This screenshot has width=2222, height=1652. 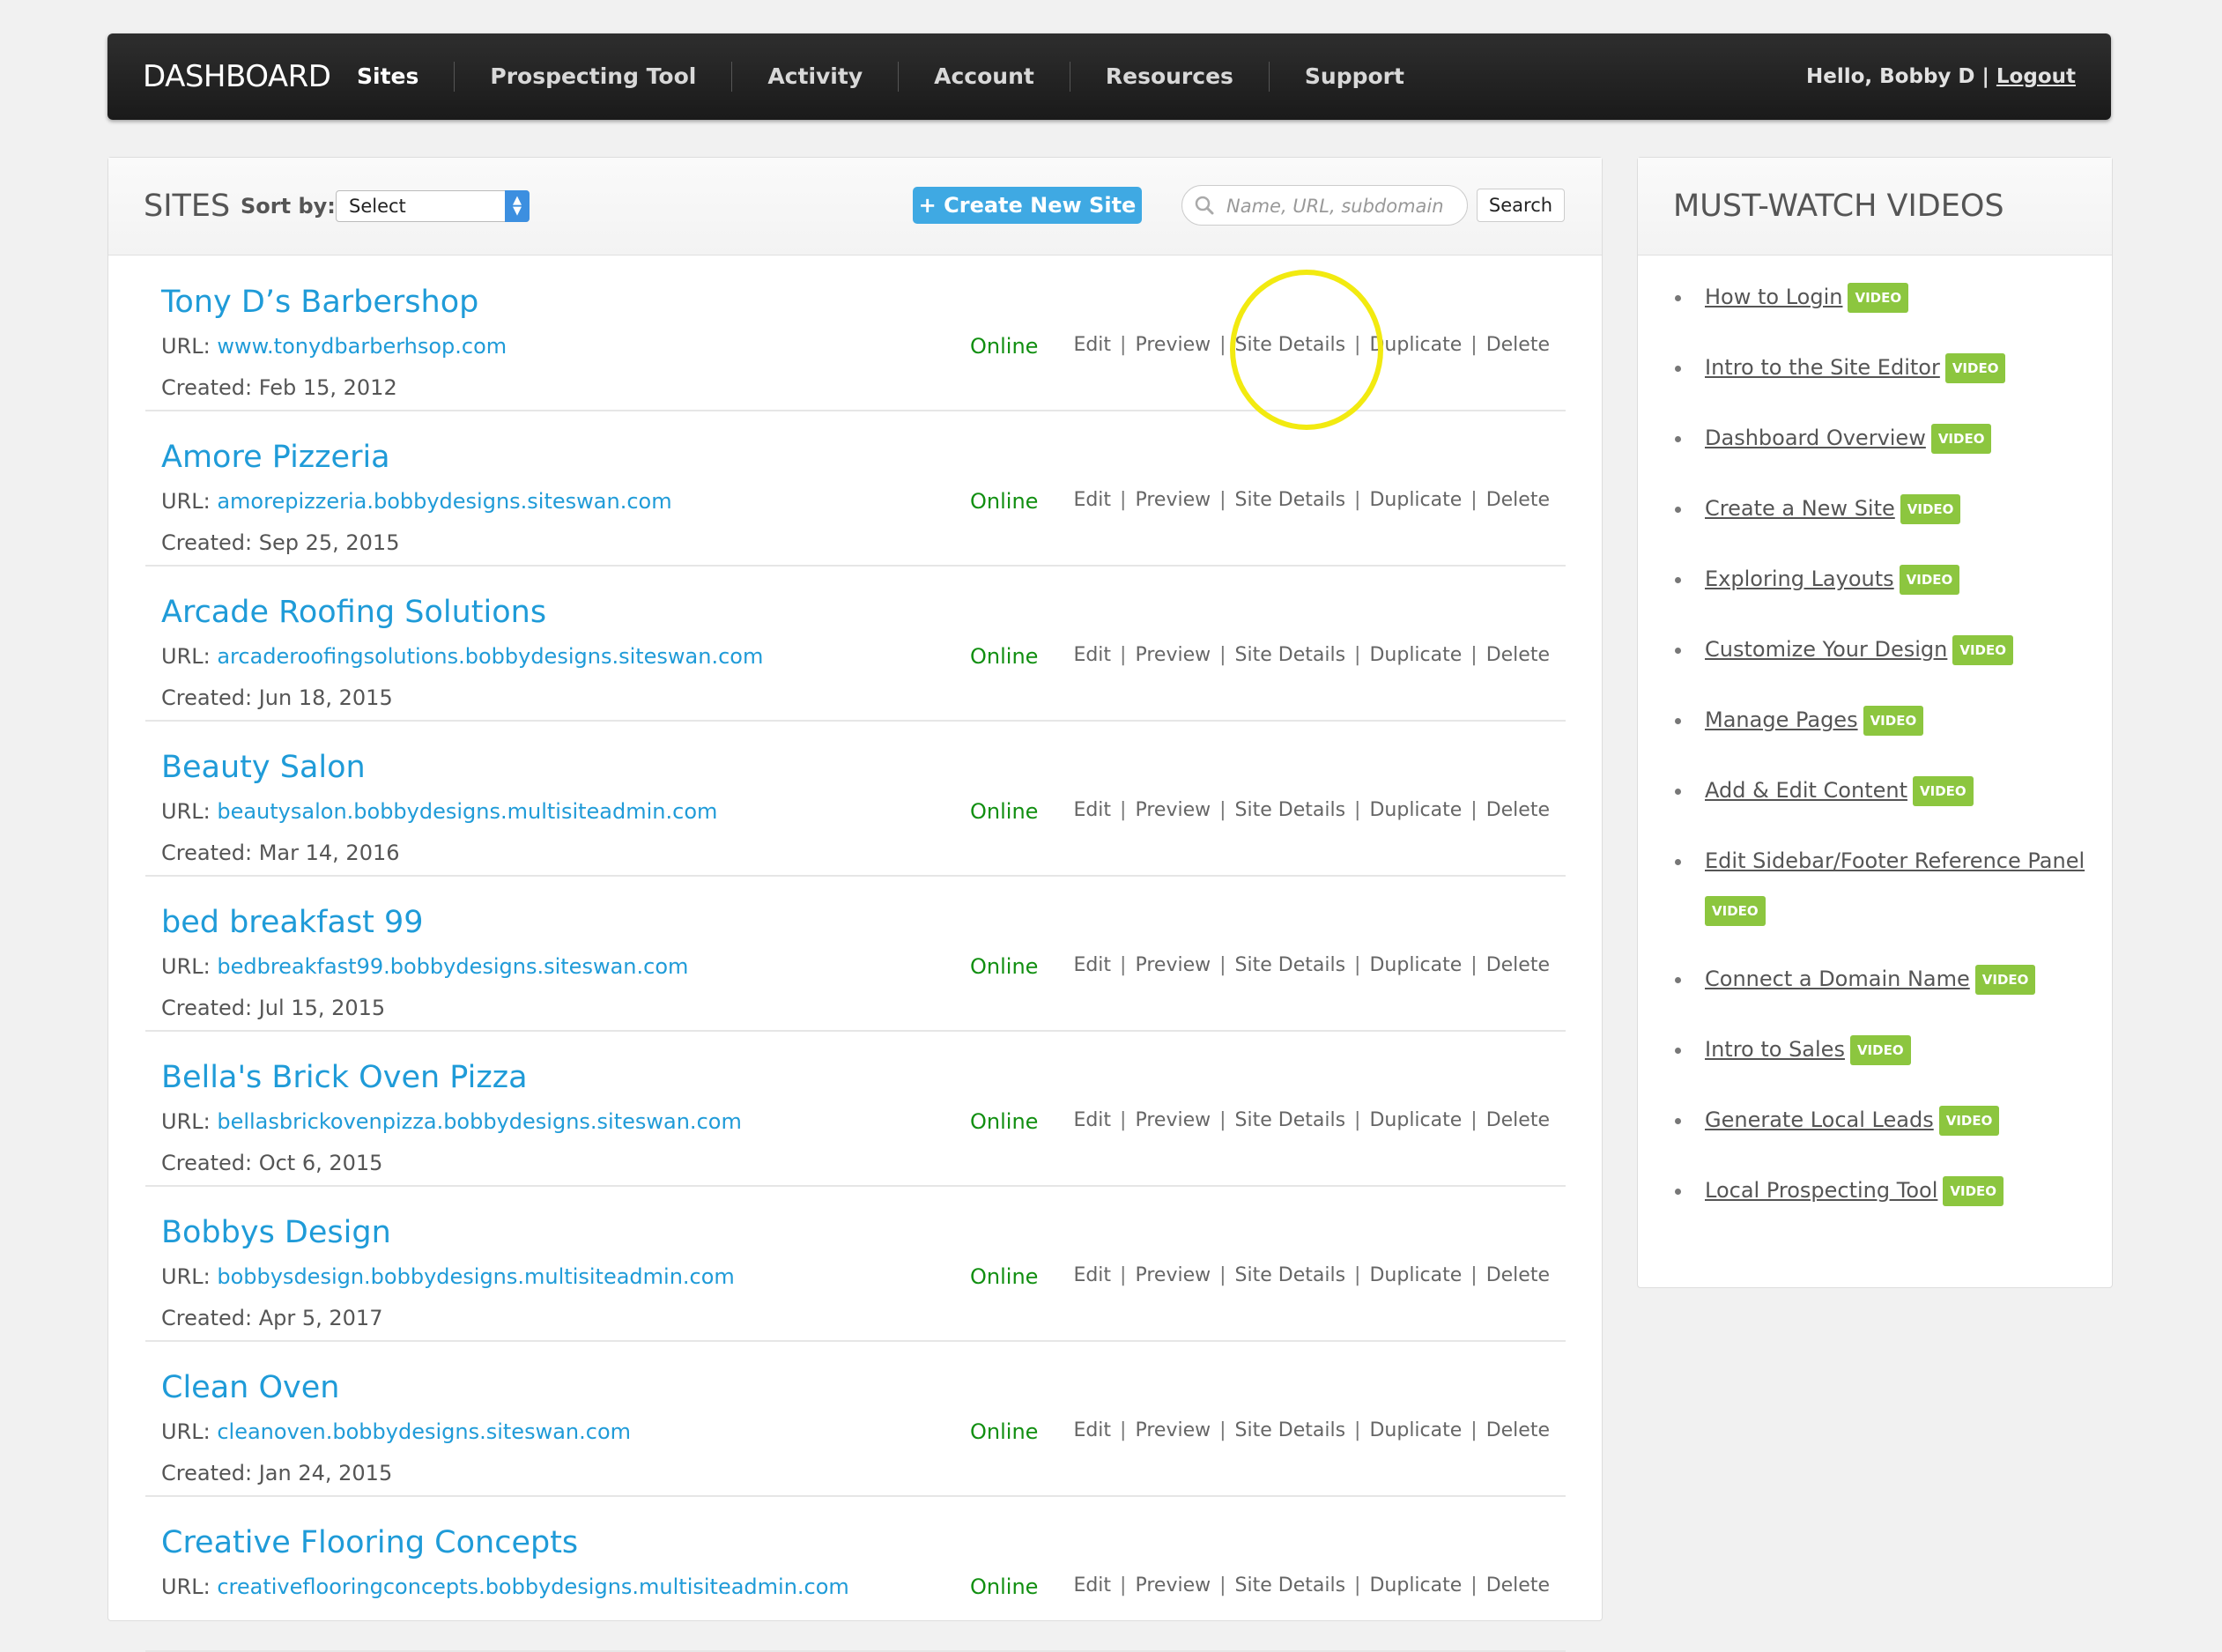 I want to click on site-name-link: Bobbys Design, so click(x=276, y=1232).